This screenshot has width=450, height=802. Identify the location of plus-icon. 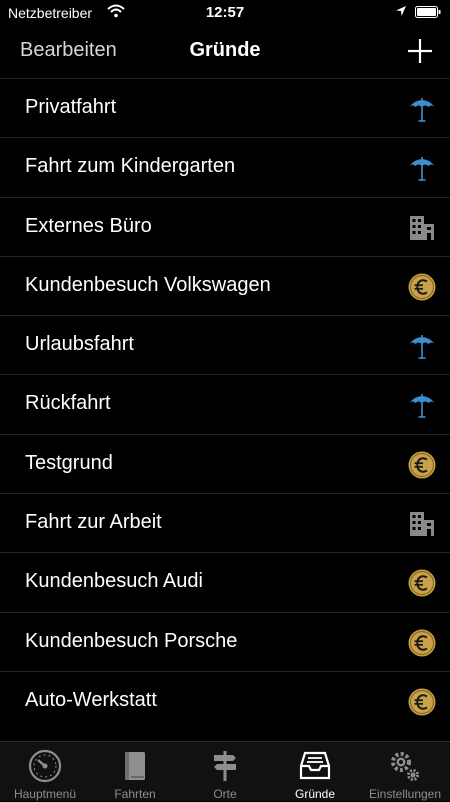
(420, 51).